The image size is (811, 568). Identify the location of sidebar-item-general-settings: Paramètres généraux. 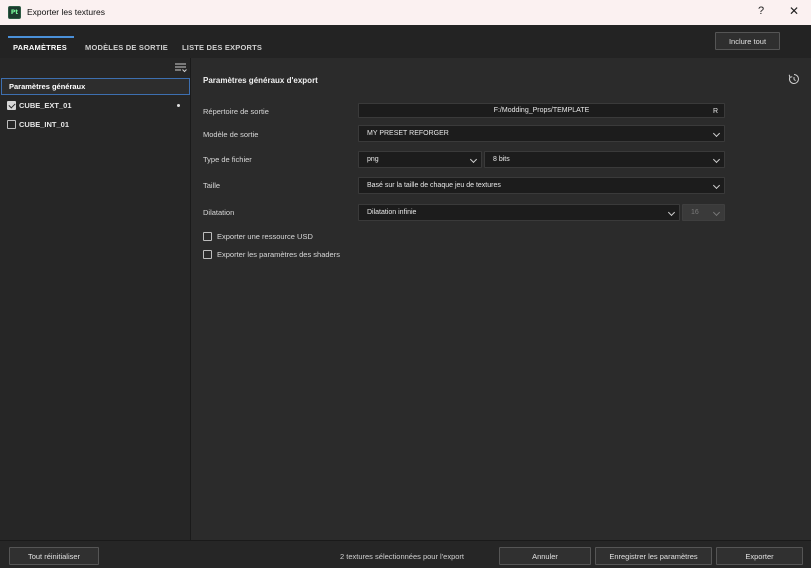
(95, 86).